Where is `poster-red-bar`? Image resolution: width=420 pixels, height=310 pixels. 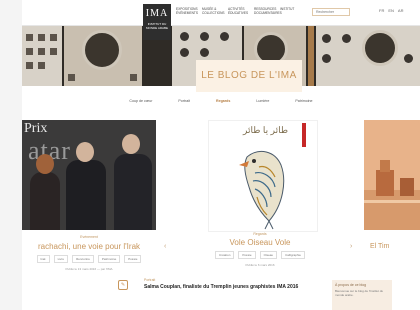
poster-red-bar is located at coordinates (304, 135).